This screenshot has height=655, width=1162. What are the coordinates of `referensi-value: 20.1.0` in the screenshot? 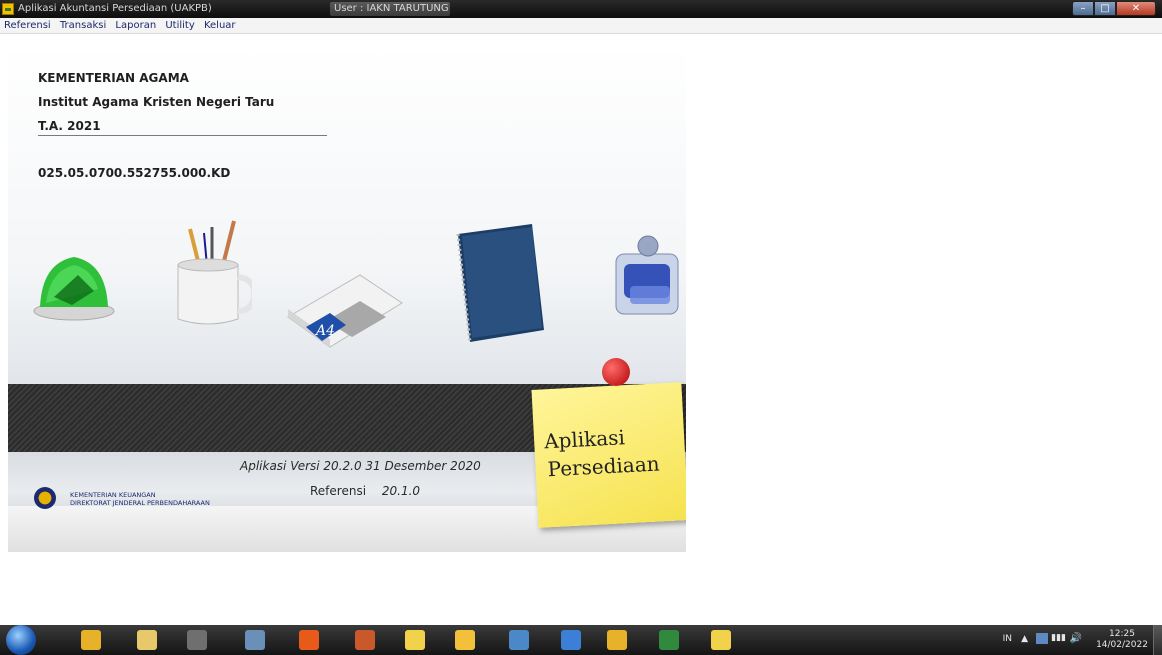 It's located at (401, 491).